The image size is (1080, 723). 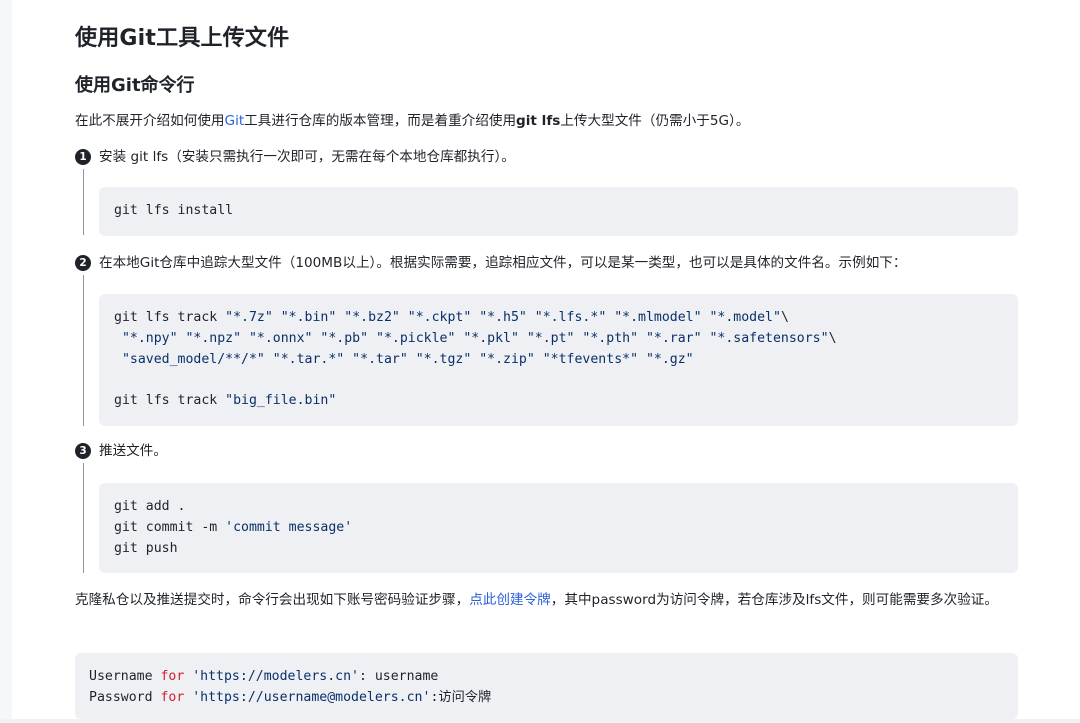 What do you see at coordinates (135, 85) in the screenshot?
I see `section-heading: 使用Git命令行` at bounding box center [135, 85].